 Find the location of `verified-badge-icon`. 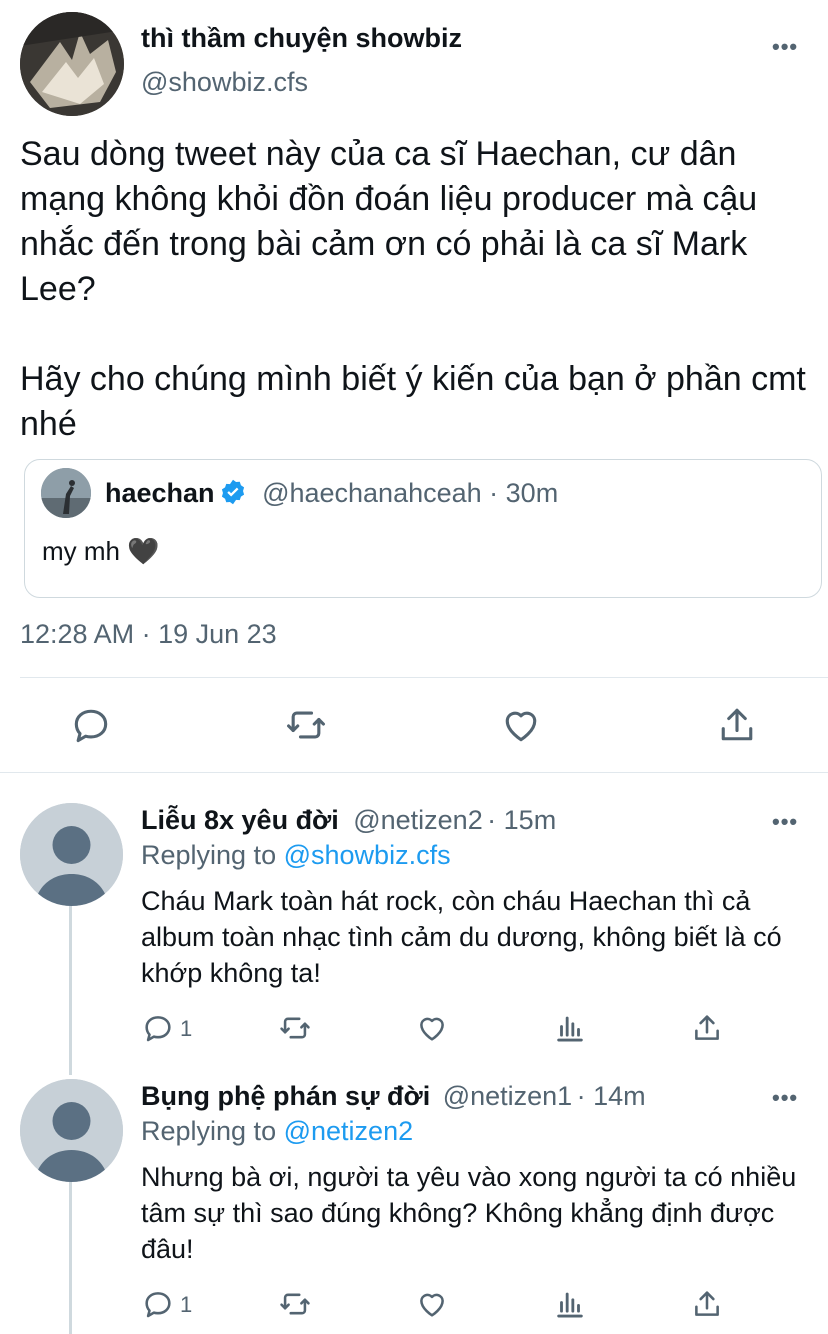

verified-badge-icon is located at coordinates (232, 492).